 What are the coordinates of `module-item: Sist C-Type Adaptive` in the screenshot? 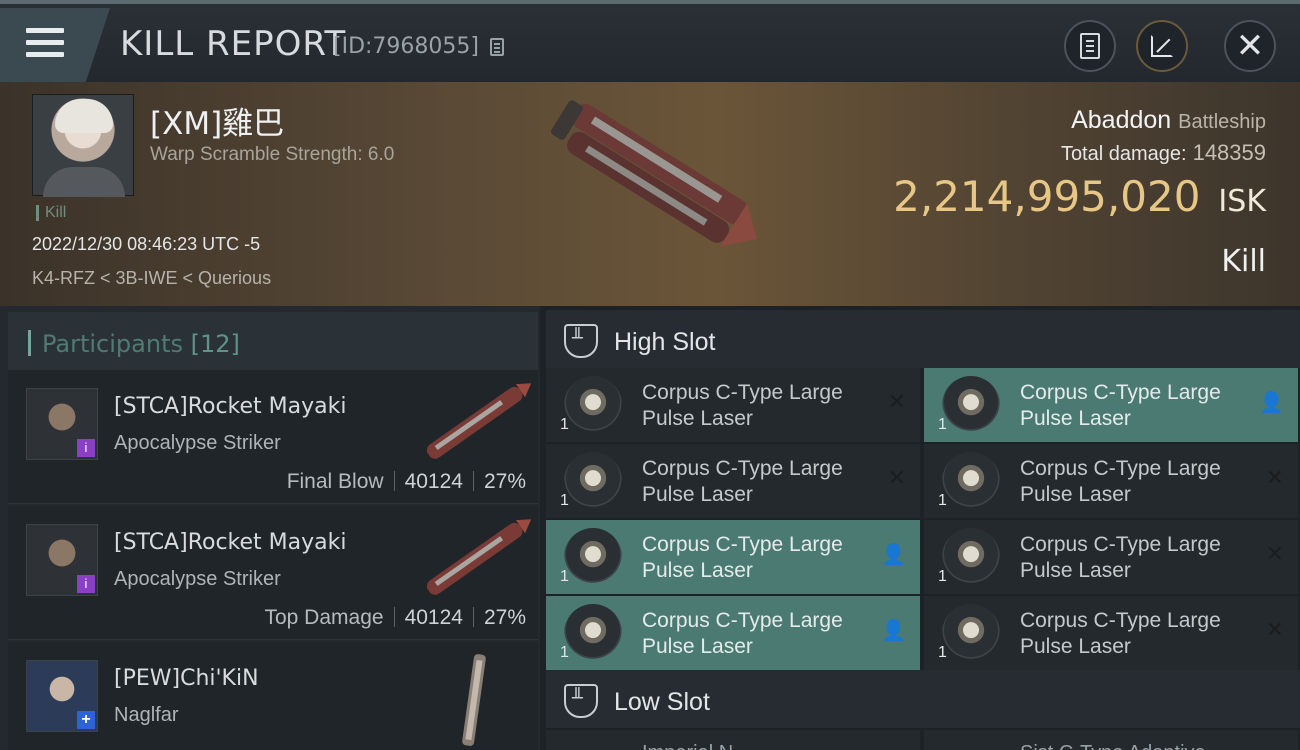 It's located at (1111, 740).